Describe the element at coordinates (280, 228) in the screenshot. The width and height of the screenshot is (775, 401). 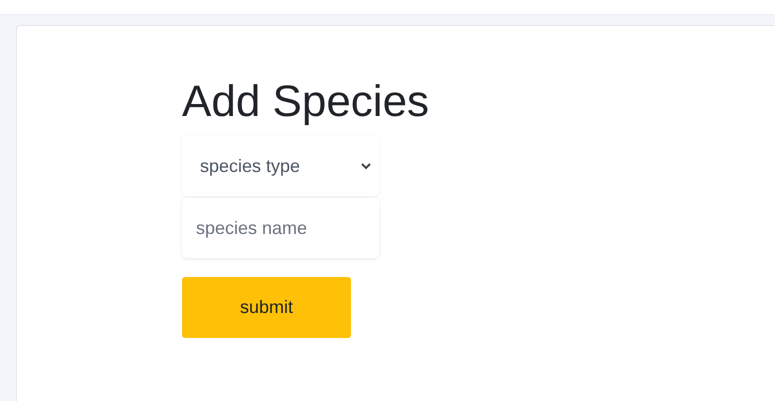
I see `species-name-field: species name` at that location.